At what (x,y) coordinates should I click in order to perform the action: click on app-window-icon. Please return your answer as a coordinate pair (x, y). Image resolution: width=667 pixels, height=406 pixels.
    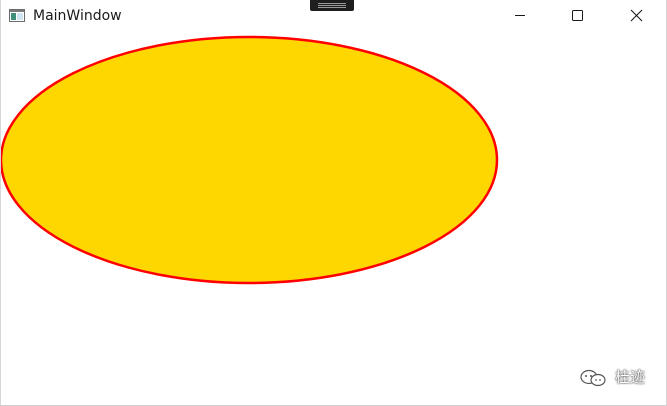
    Looking at the image, I should click on (17, 15).